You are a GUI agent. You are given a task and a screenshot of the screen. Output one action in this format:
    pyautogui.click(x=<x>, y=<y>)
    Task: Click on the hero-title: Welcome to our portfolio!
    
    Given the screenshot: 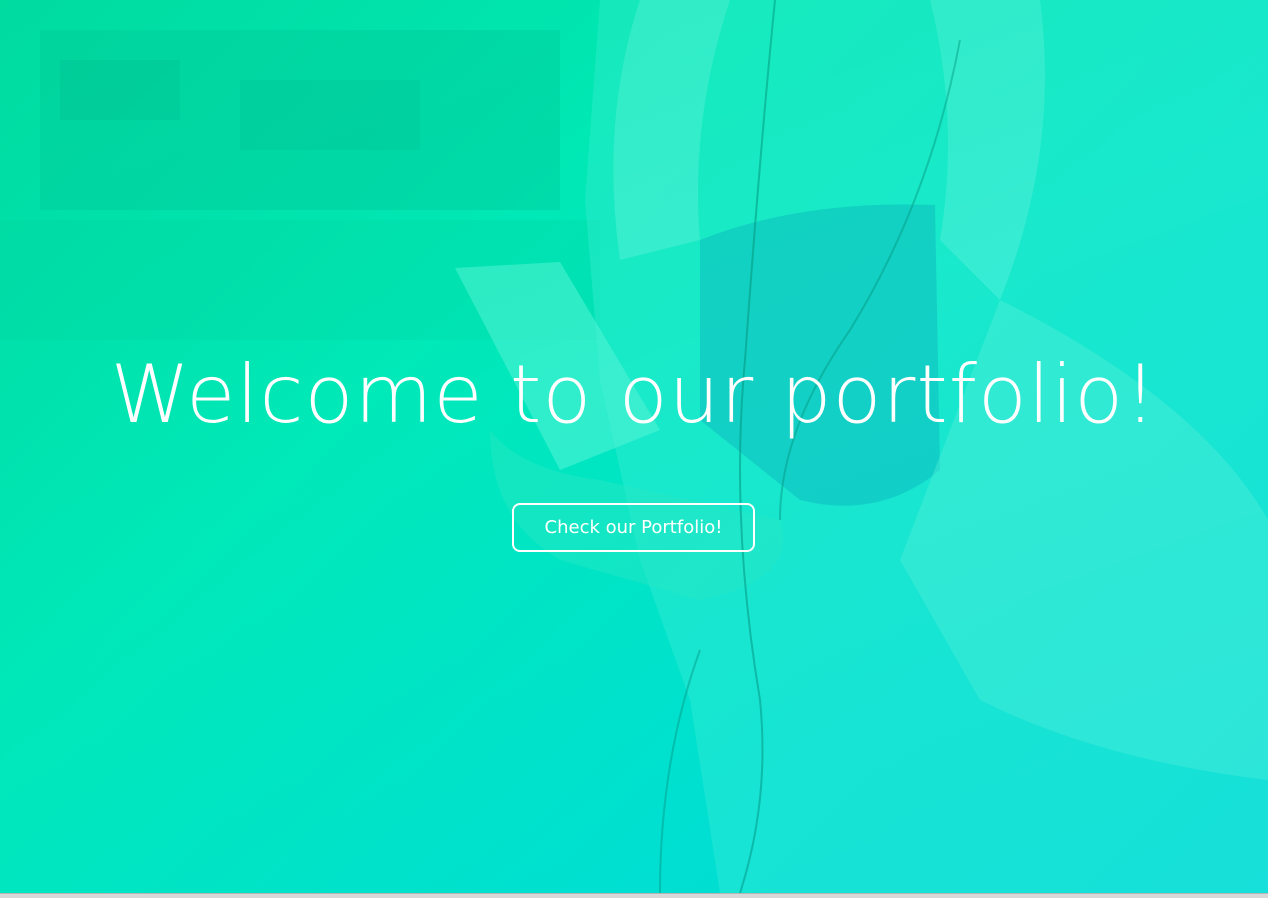 What is the action you would take?
    pyautogui.click(x=634, y=394)
    